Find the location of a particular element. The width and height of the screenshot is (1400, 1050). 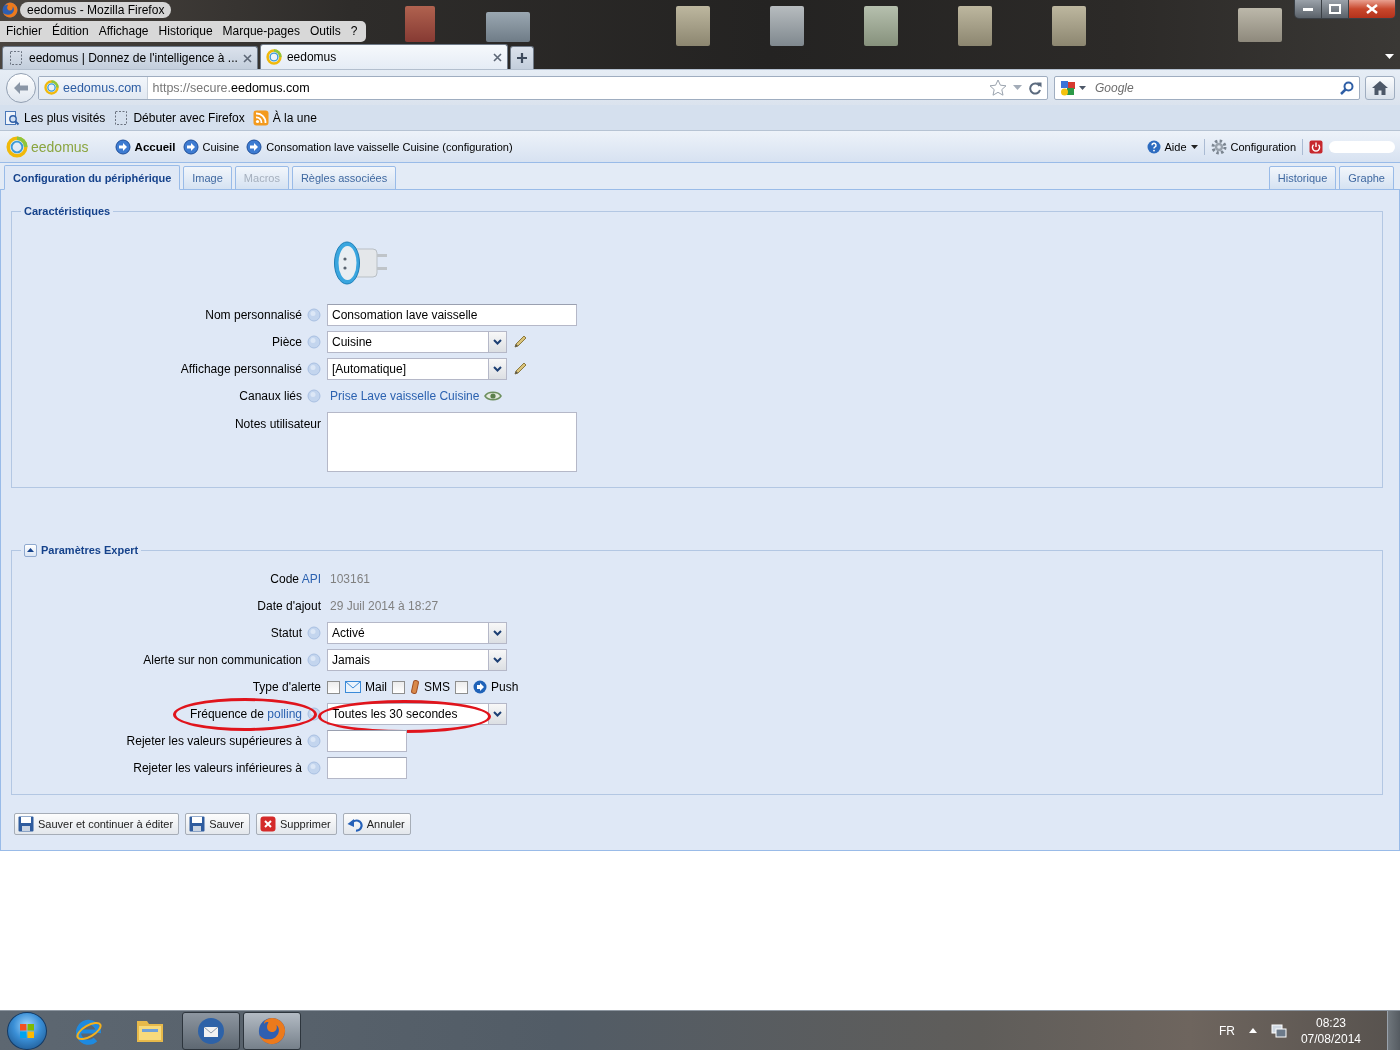

field-label: Code API is located at coordinates (295, 579).